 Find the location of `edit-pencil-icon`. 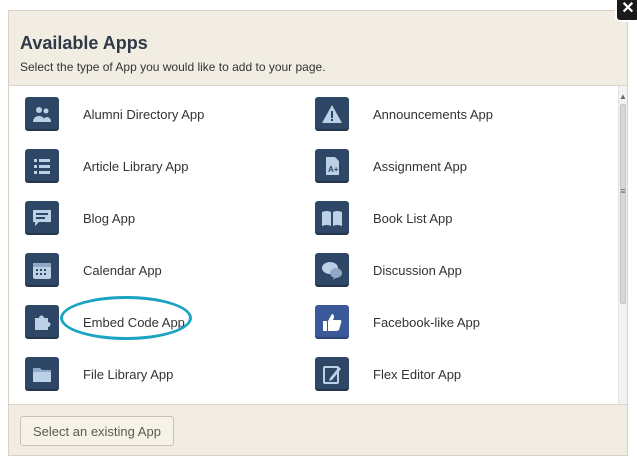

edit-pencil-icon is located at coordinates (332, 374).